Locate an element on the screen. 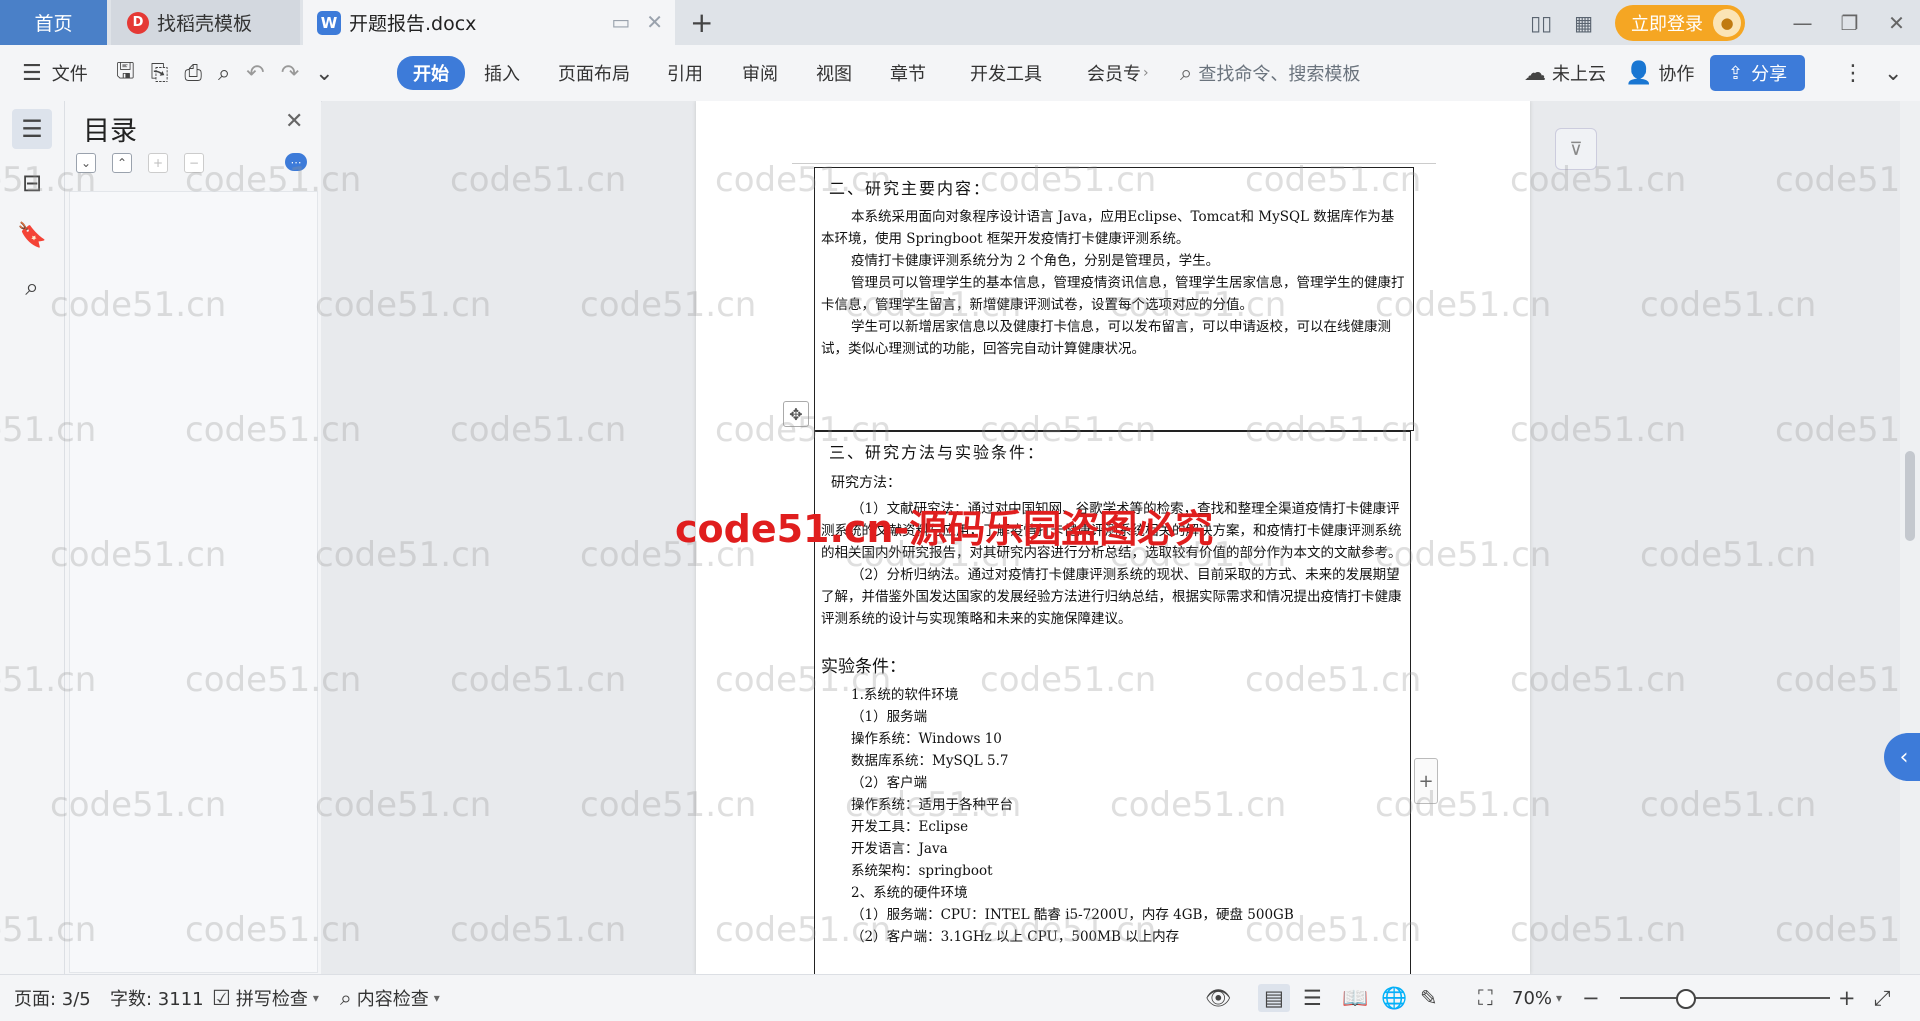  tab-home: 首页 is located at coordinates (53, 22).